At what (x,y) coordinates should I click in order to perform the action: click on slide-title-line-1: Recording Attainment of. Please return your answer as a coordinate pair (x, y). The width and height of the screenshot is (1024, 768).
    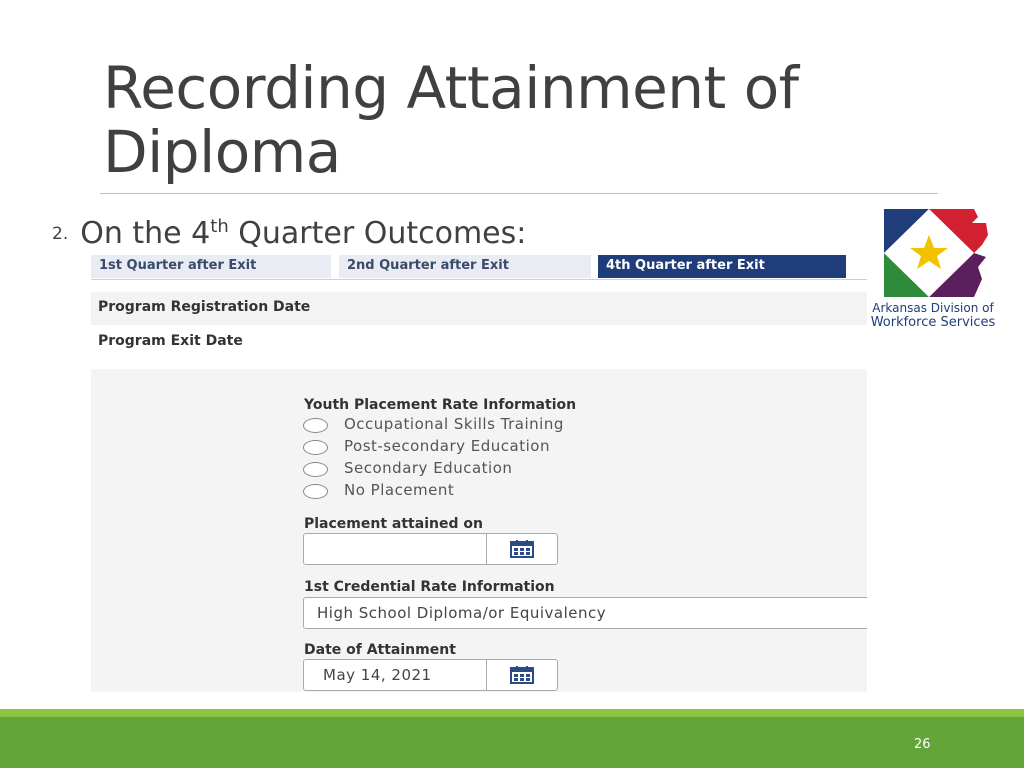
    Looking at the image, I should click on (451, 88).